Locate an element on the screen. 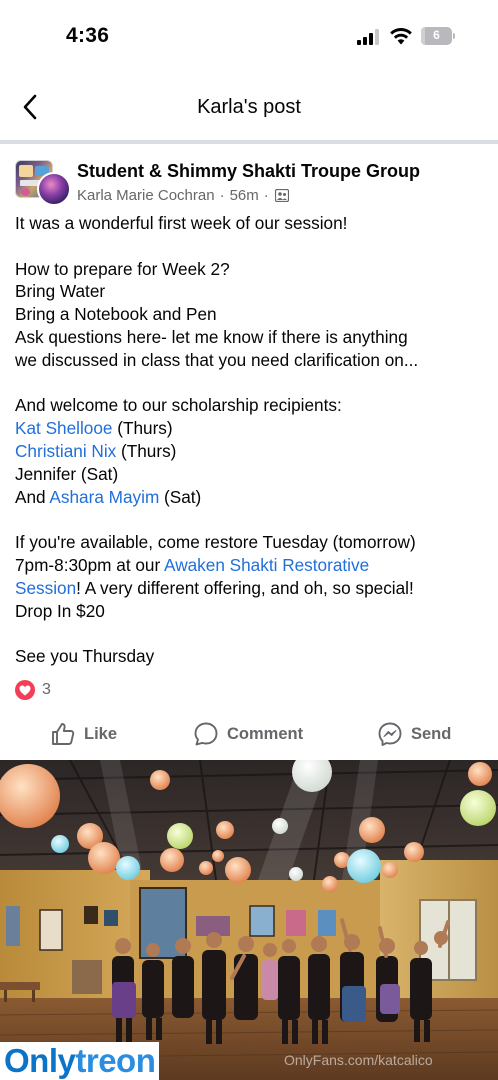 The width and height of the screenshot is (498, 1080). header-divider is located at coordinates (249, 142).